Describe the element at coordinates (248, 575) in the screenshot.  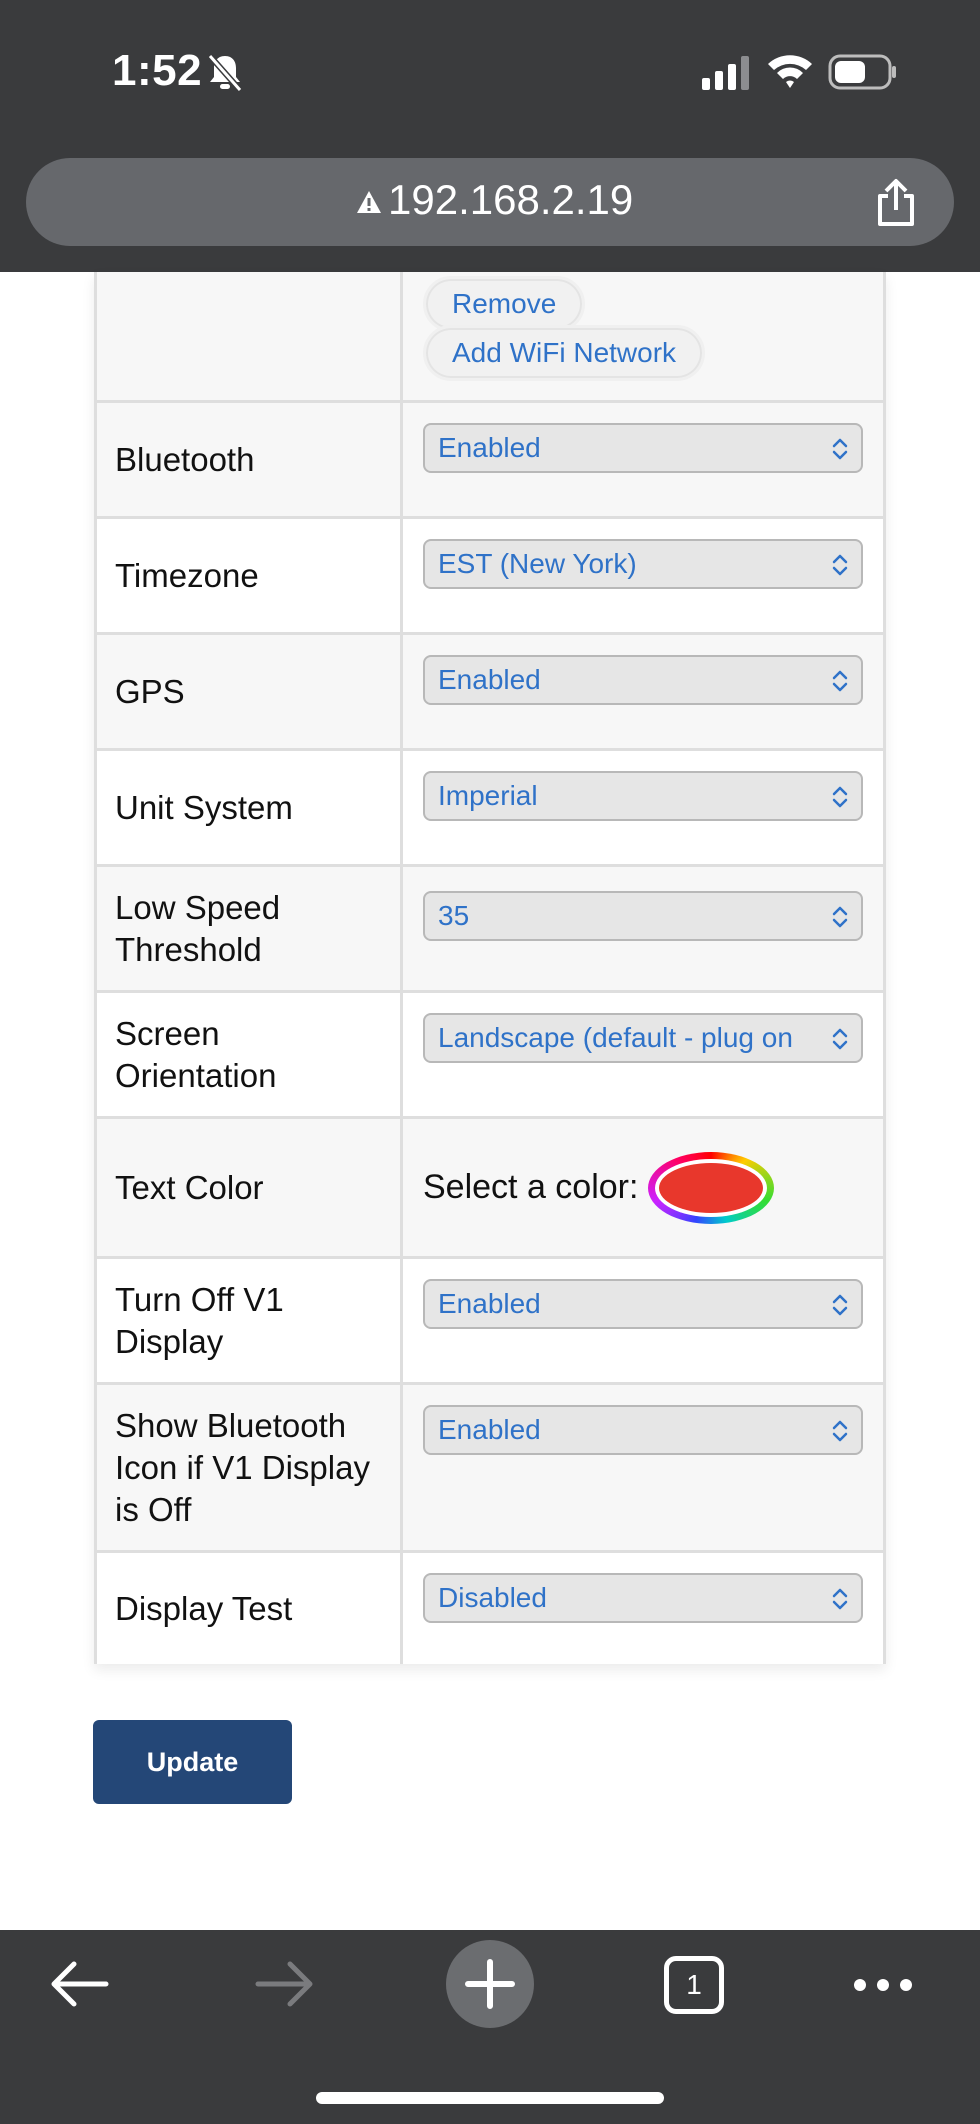
I see `setting-label: Timezone` at that location.